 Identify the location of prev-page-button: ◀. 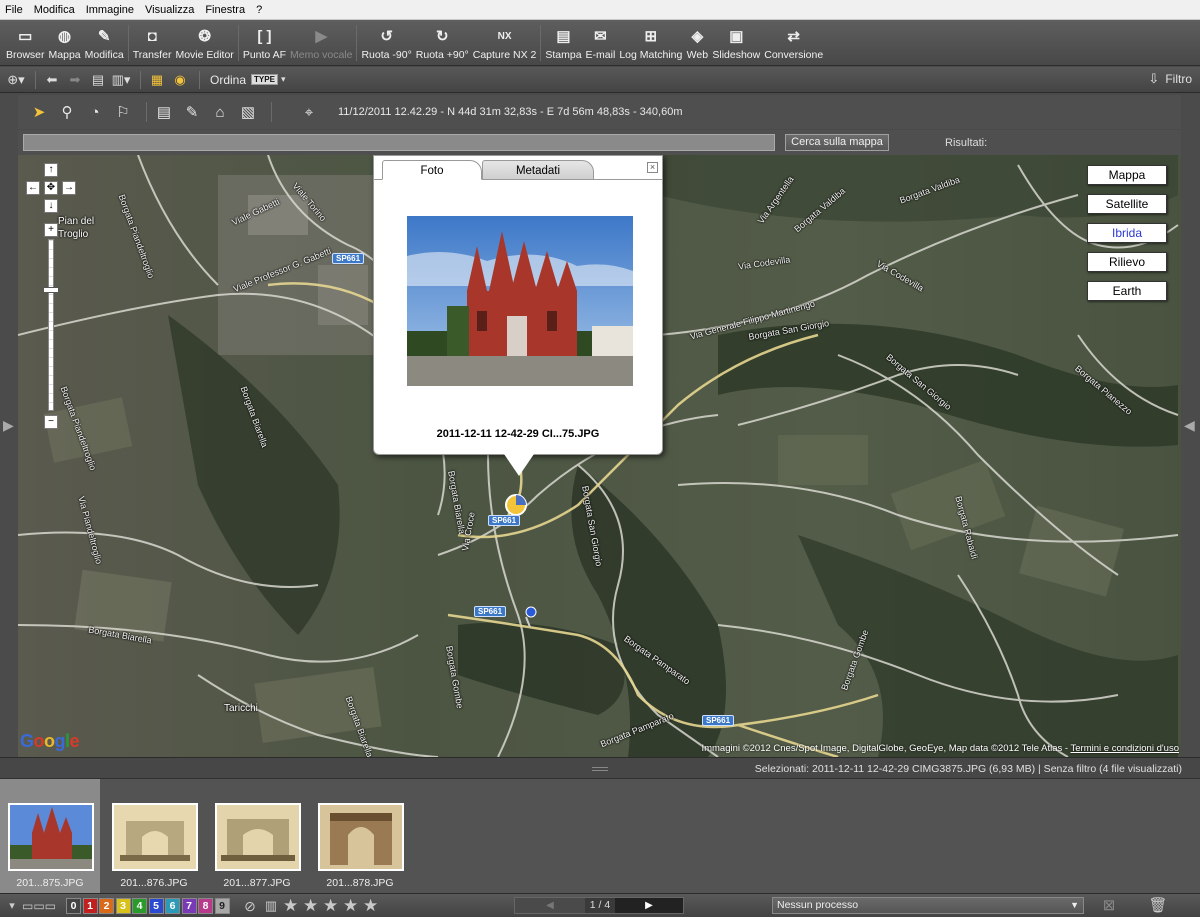
(550, 905).